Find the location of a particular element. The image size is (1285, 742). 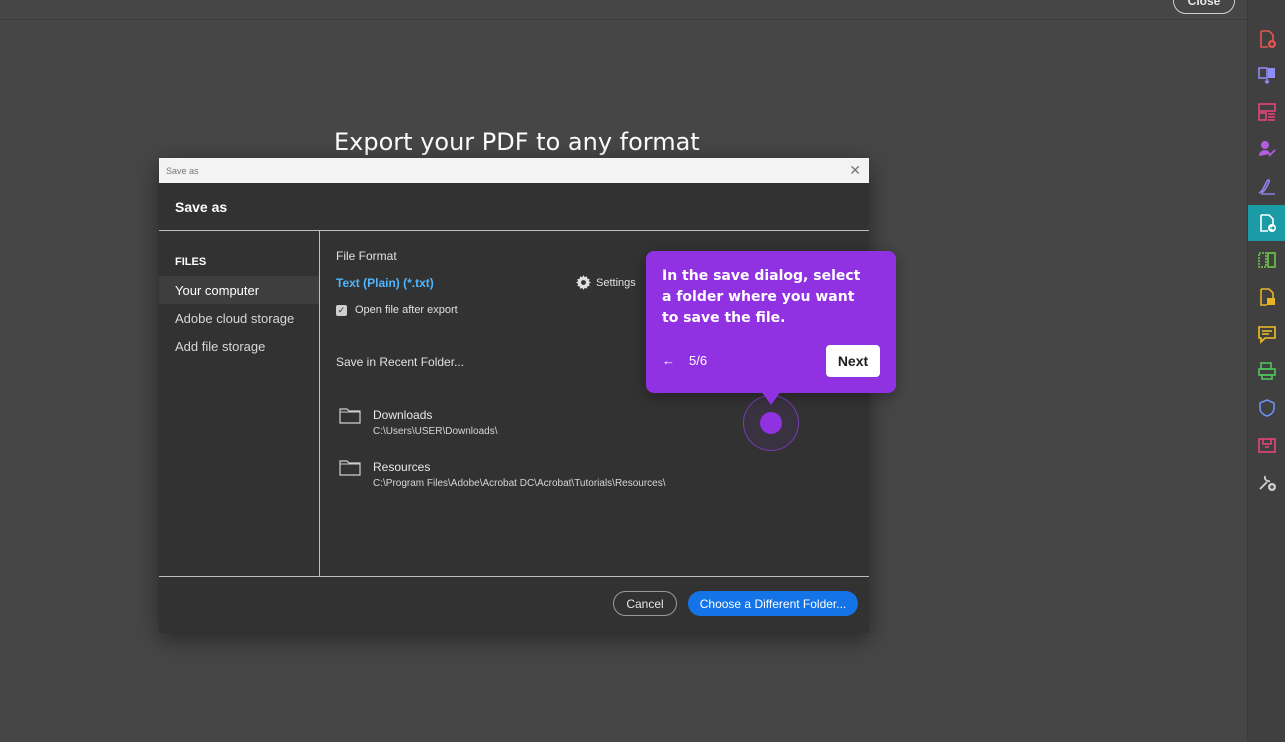

organize-pages-icon is located at coordinates (1267, 112).